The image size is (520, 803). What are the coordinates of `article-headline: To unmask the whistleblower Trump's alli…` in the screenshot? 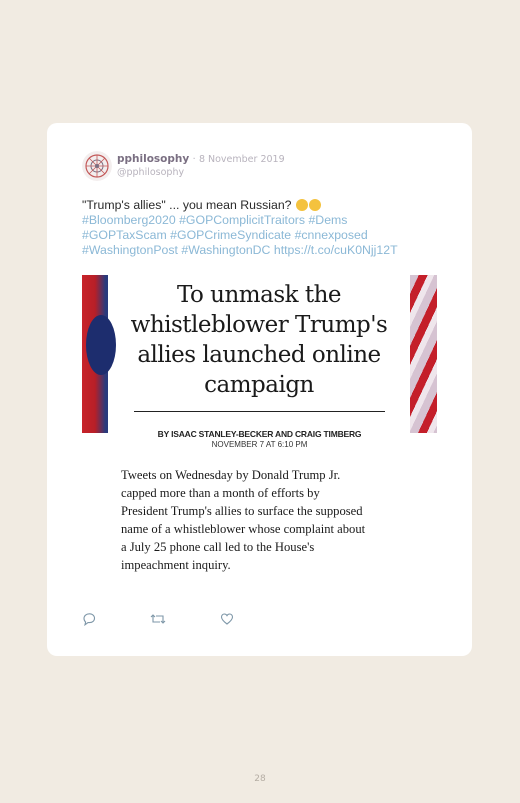 It's located at (259, 340).